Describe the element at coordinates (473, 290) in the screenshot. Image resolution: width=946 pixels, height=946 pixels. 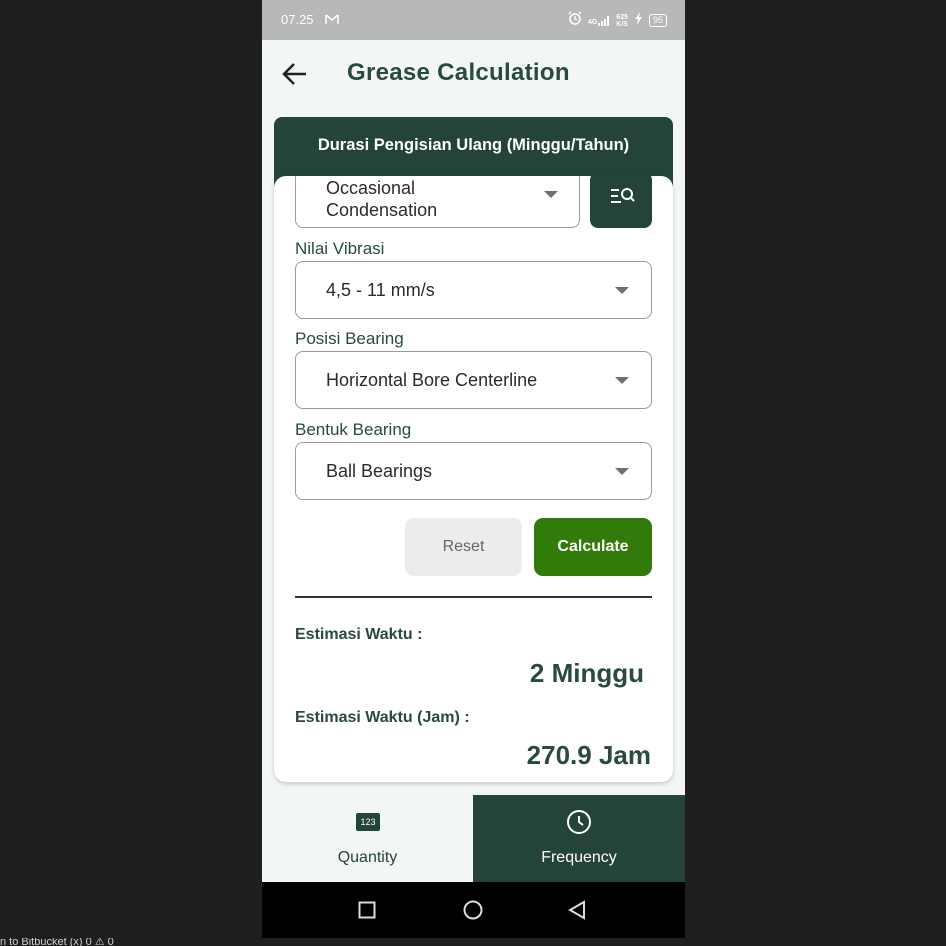
I see `vibration-dropdown: 4,5 - 11 mm/s` at that location.